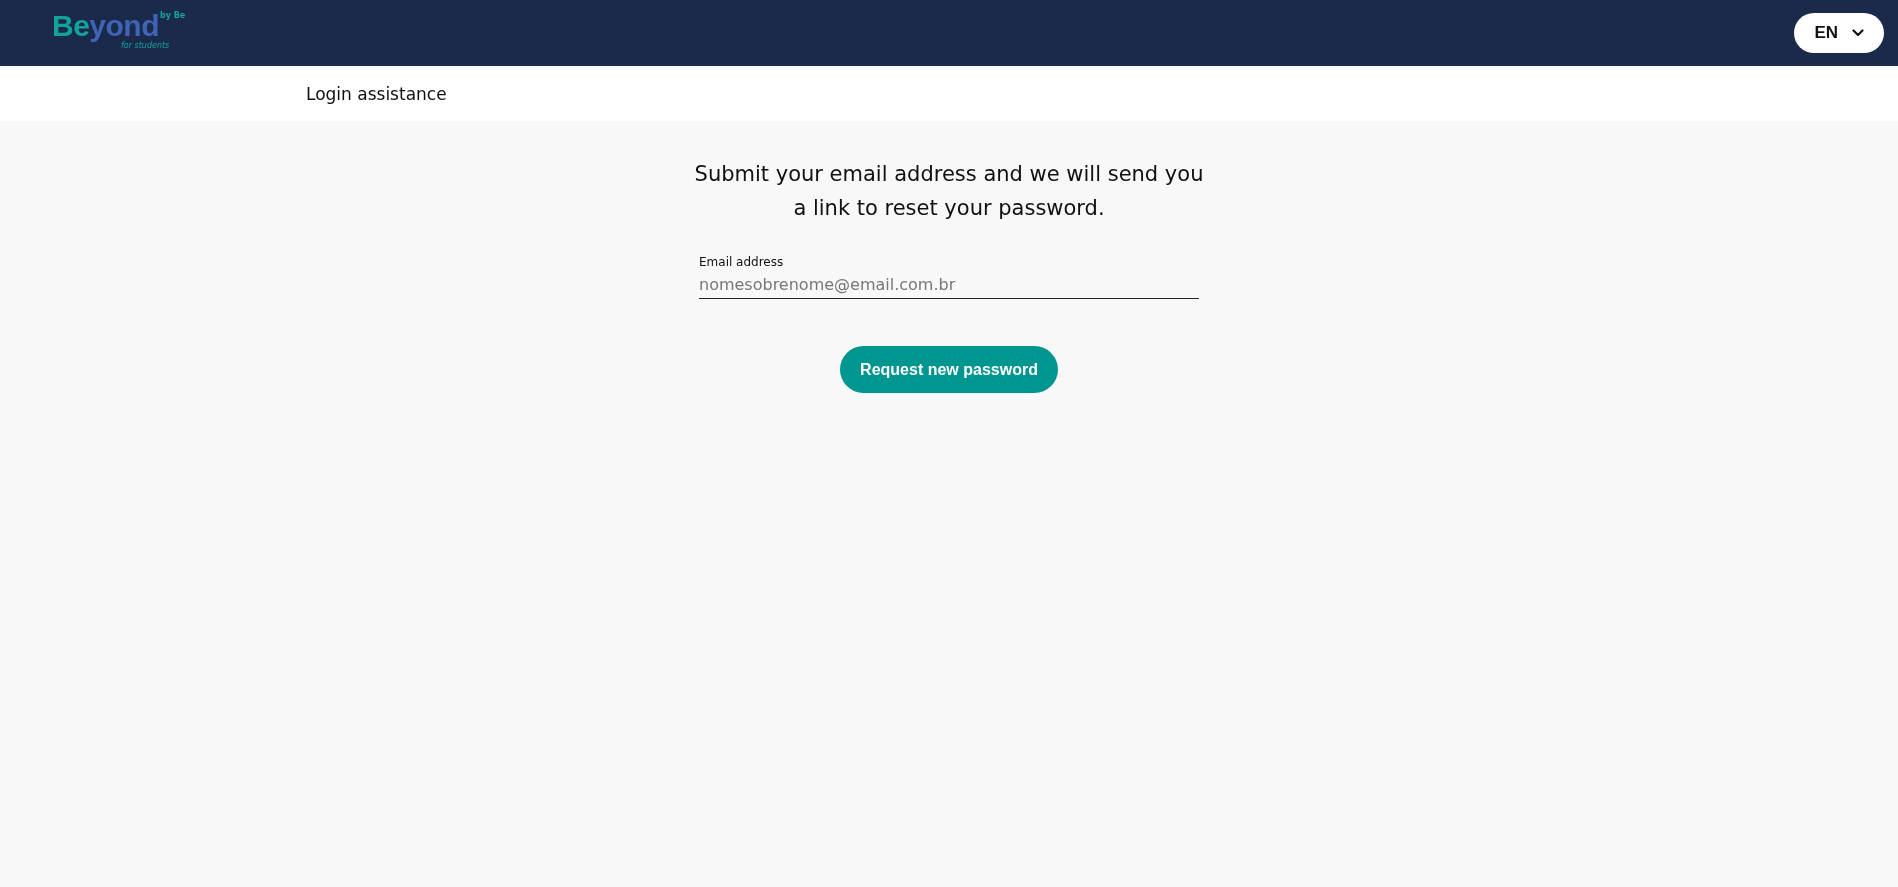  I want to click on logo-wordmark: Beyond, so click(106, 25).